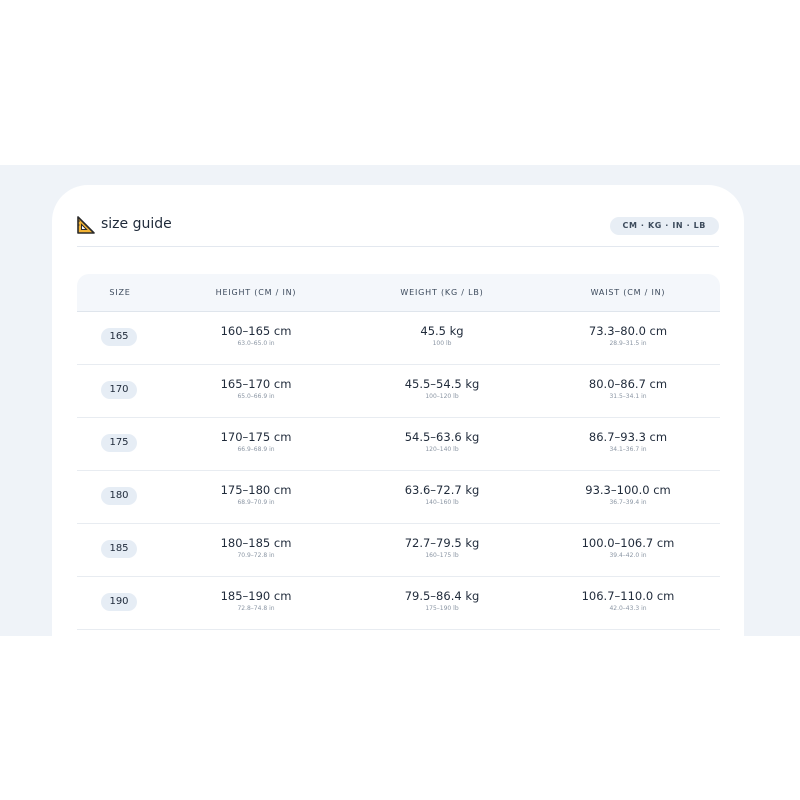 The height and width of the screenshot is (800, 800). I want to click on size-badge: 170, so click(119, 390).